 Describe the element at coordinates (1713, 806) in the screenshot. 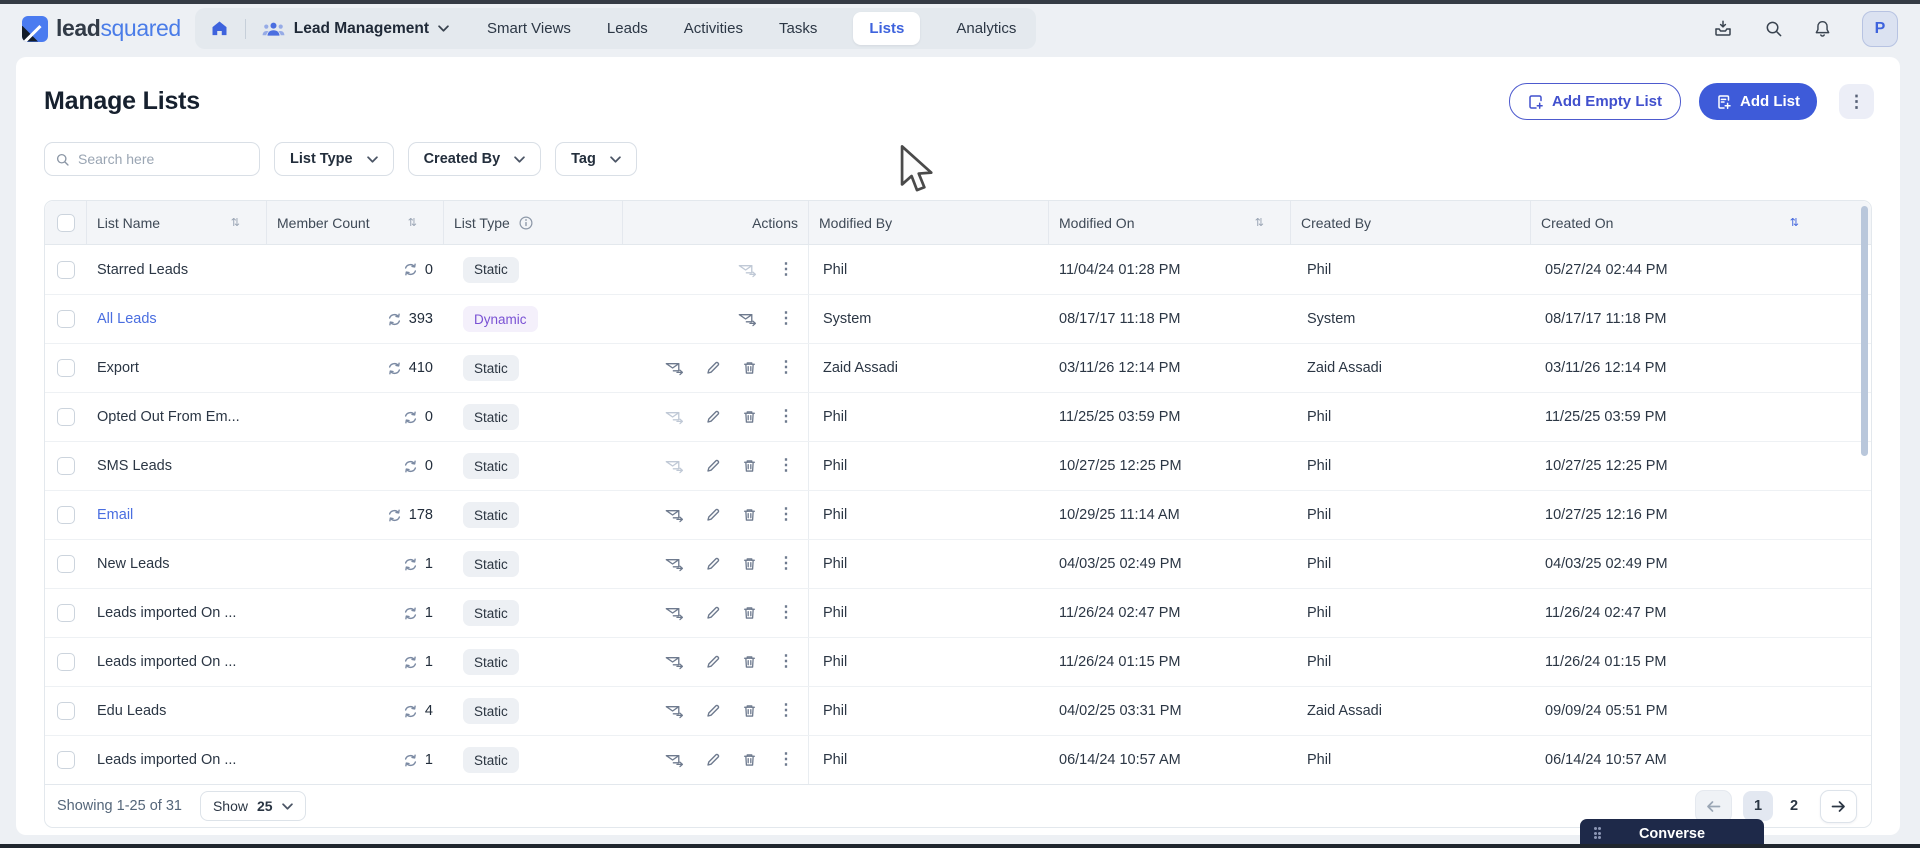

I see `previous-page-button` at that location.